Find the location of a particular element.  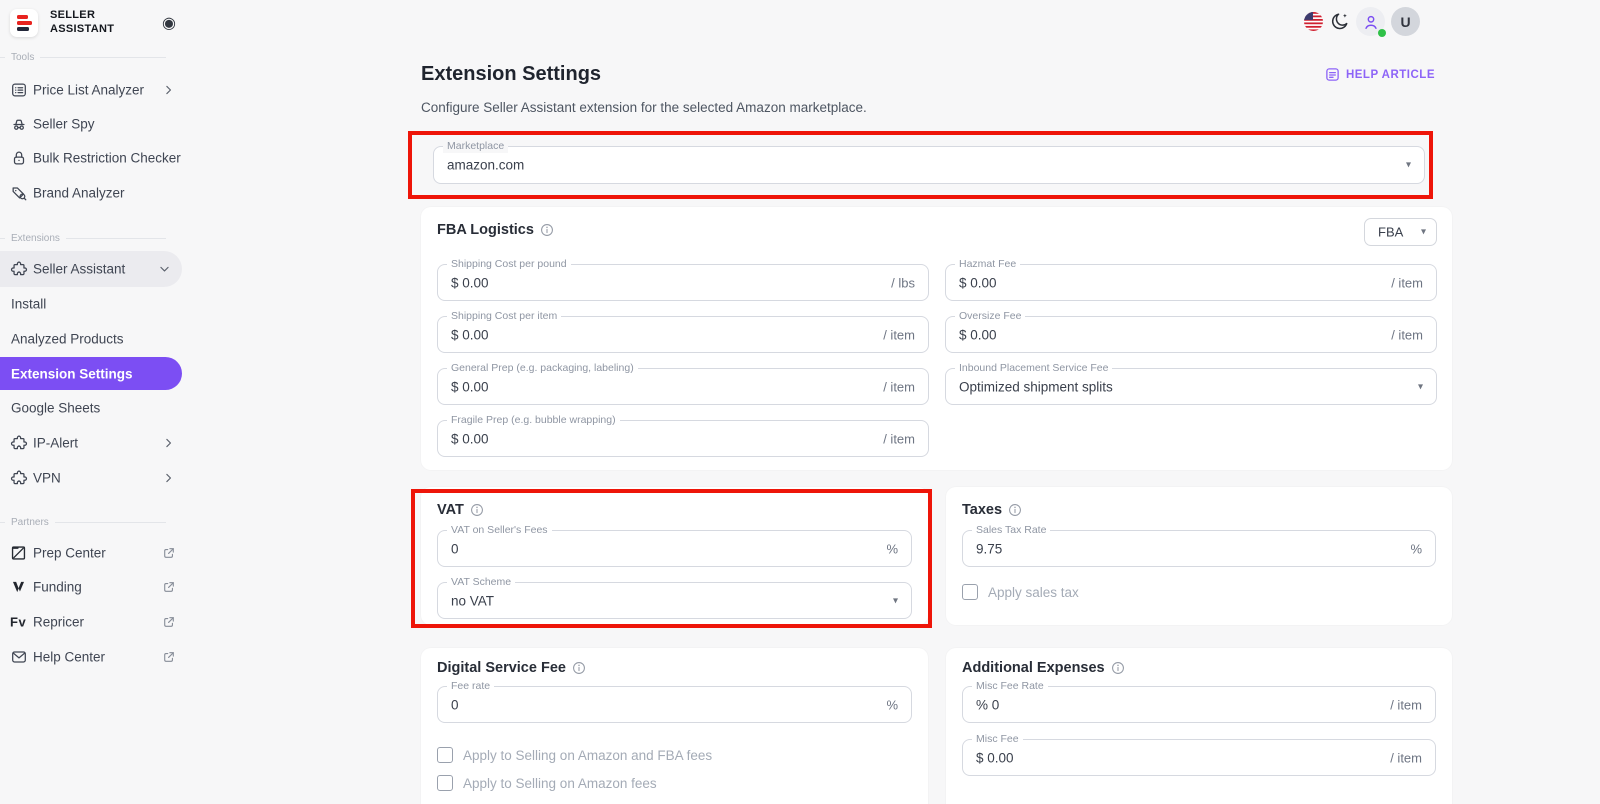

help-article-link: HELP ARTICLE is located at coordinates (1380, 74).